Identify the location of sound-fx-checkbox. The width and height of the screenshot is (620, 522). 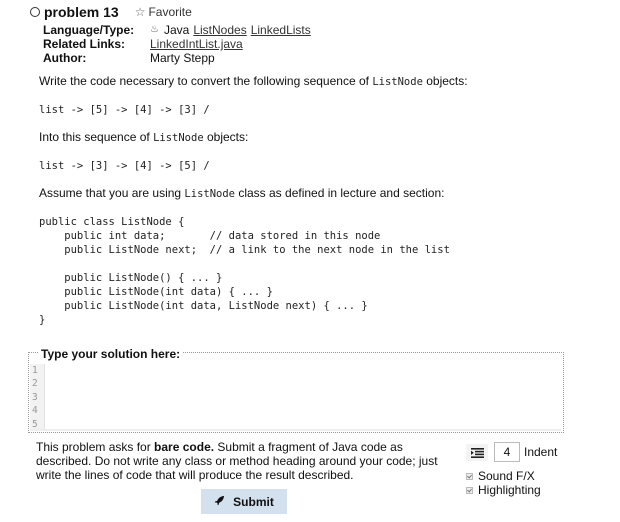
(469, 476).